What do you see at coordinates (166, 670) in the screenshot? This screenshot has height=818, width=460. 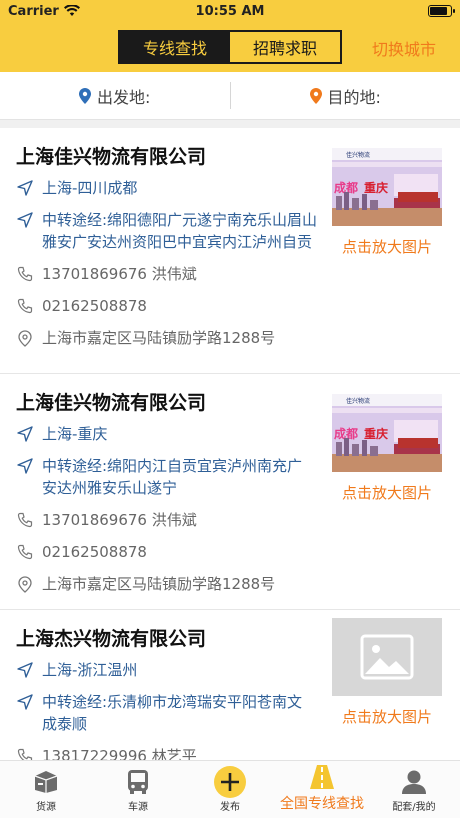 I see `route-row: 上海-浙江温州` at bounding box center [166, 670].